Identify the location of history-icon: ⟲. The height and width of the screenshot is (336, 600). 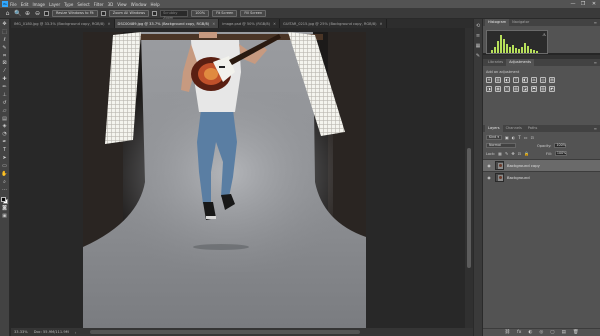
(478, 26).